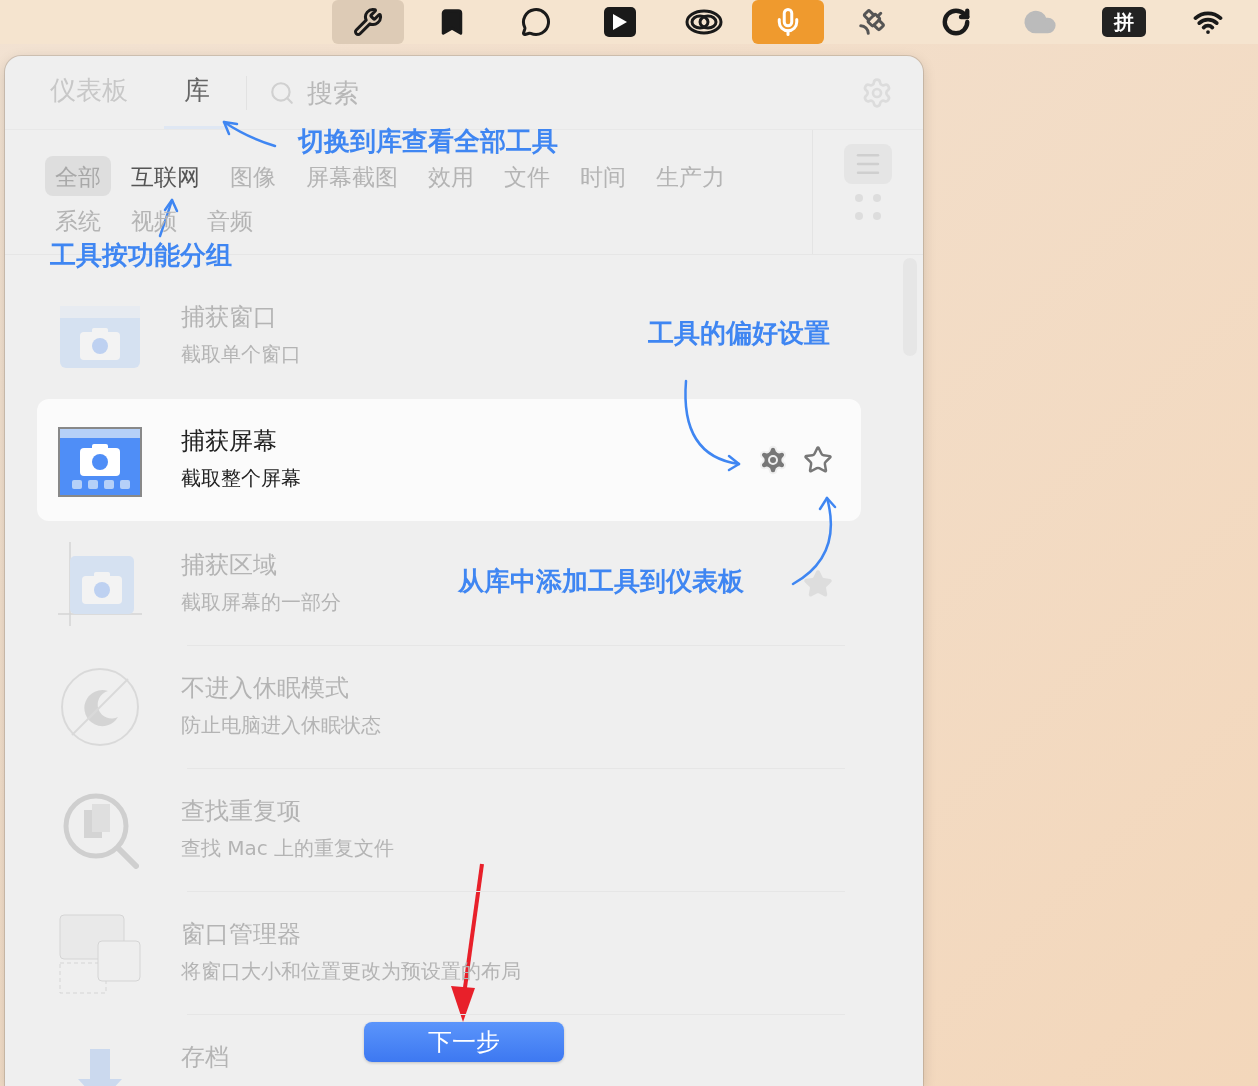 This screenshot has width=1258, height=1086. I want to click on tool-title: 窗口管理器, so click(241, 934).